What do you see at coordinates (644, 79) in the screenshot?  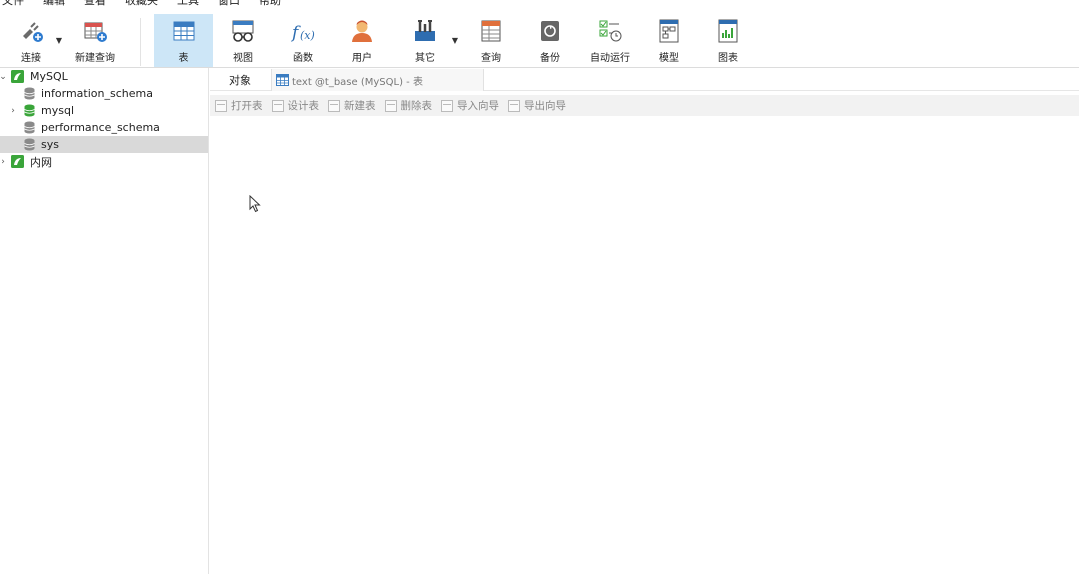 I see `tab-bar: 对象 text @t_base (MySQL) - 表` at bounding box center [644, 79].